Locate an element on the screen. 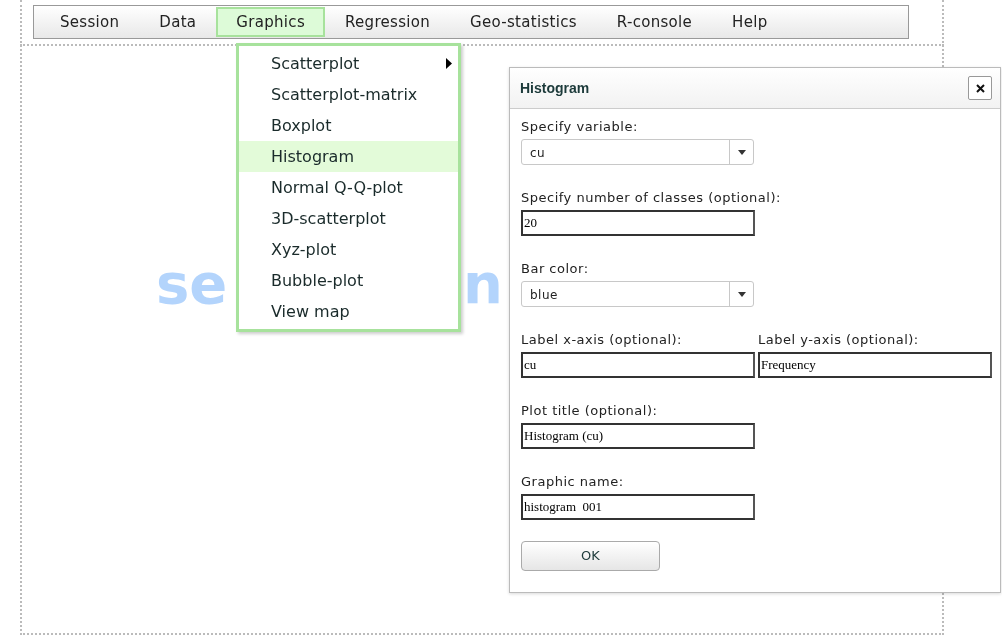  field-label: Label y-axis (optional): is located at coordinates (838, 340).